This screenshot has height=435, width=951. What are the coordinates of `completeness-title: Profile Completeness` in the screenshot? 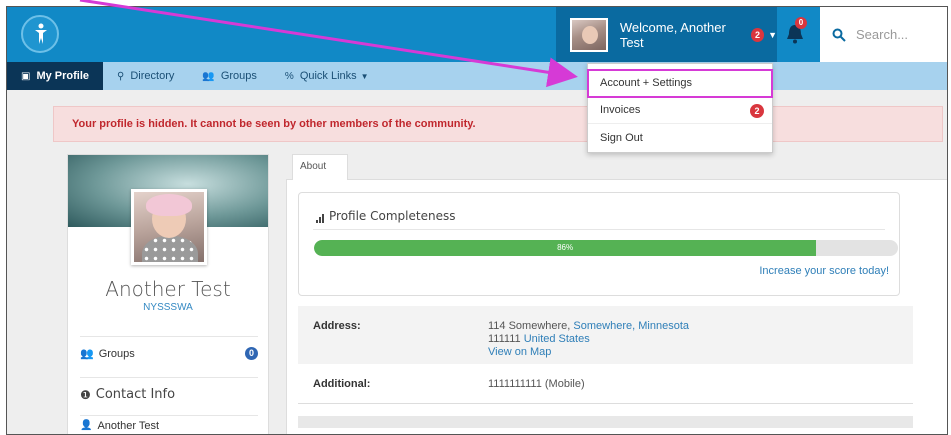 It's located at (385, 216).